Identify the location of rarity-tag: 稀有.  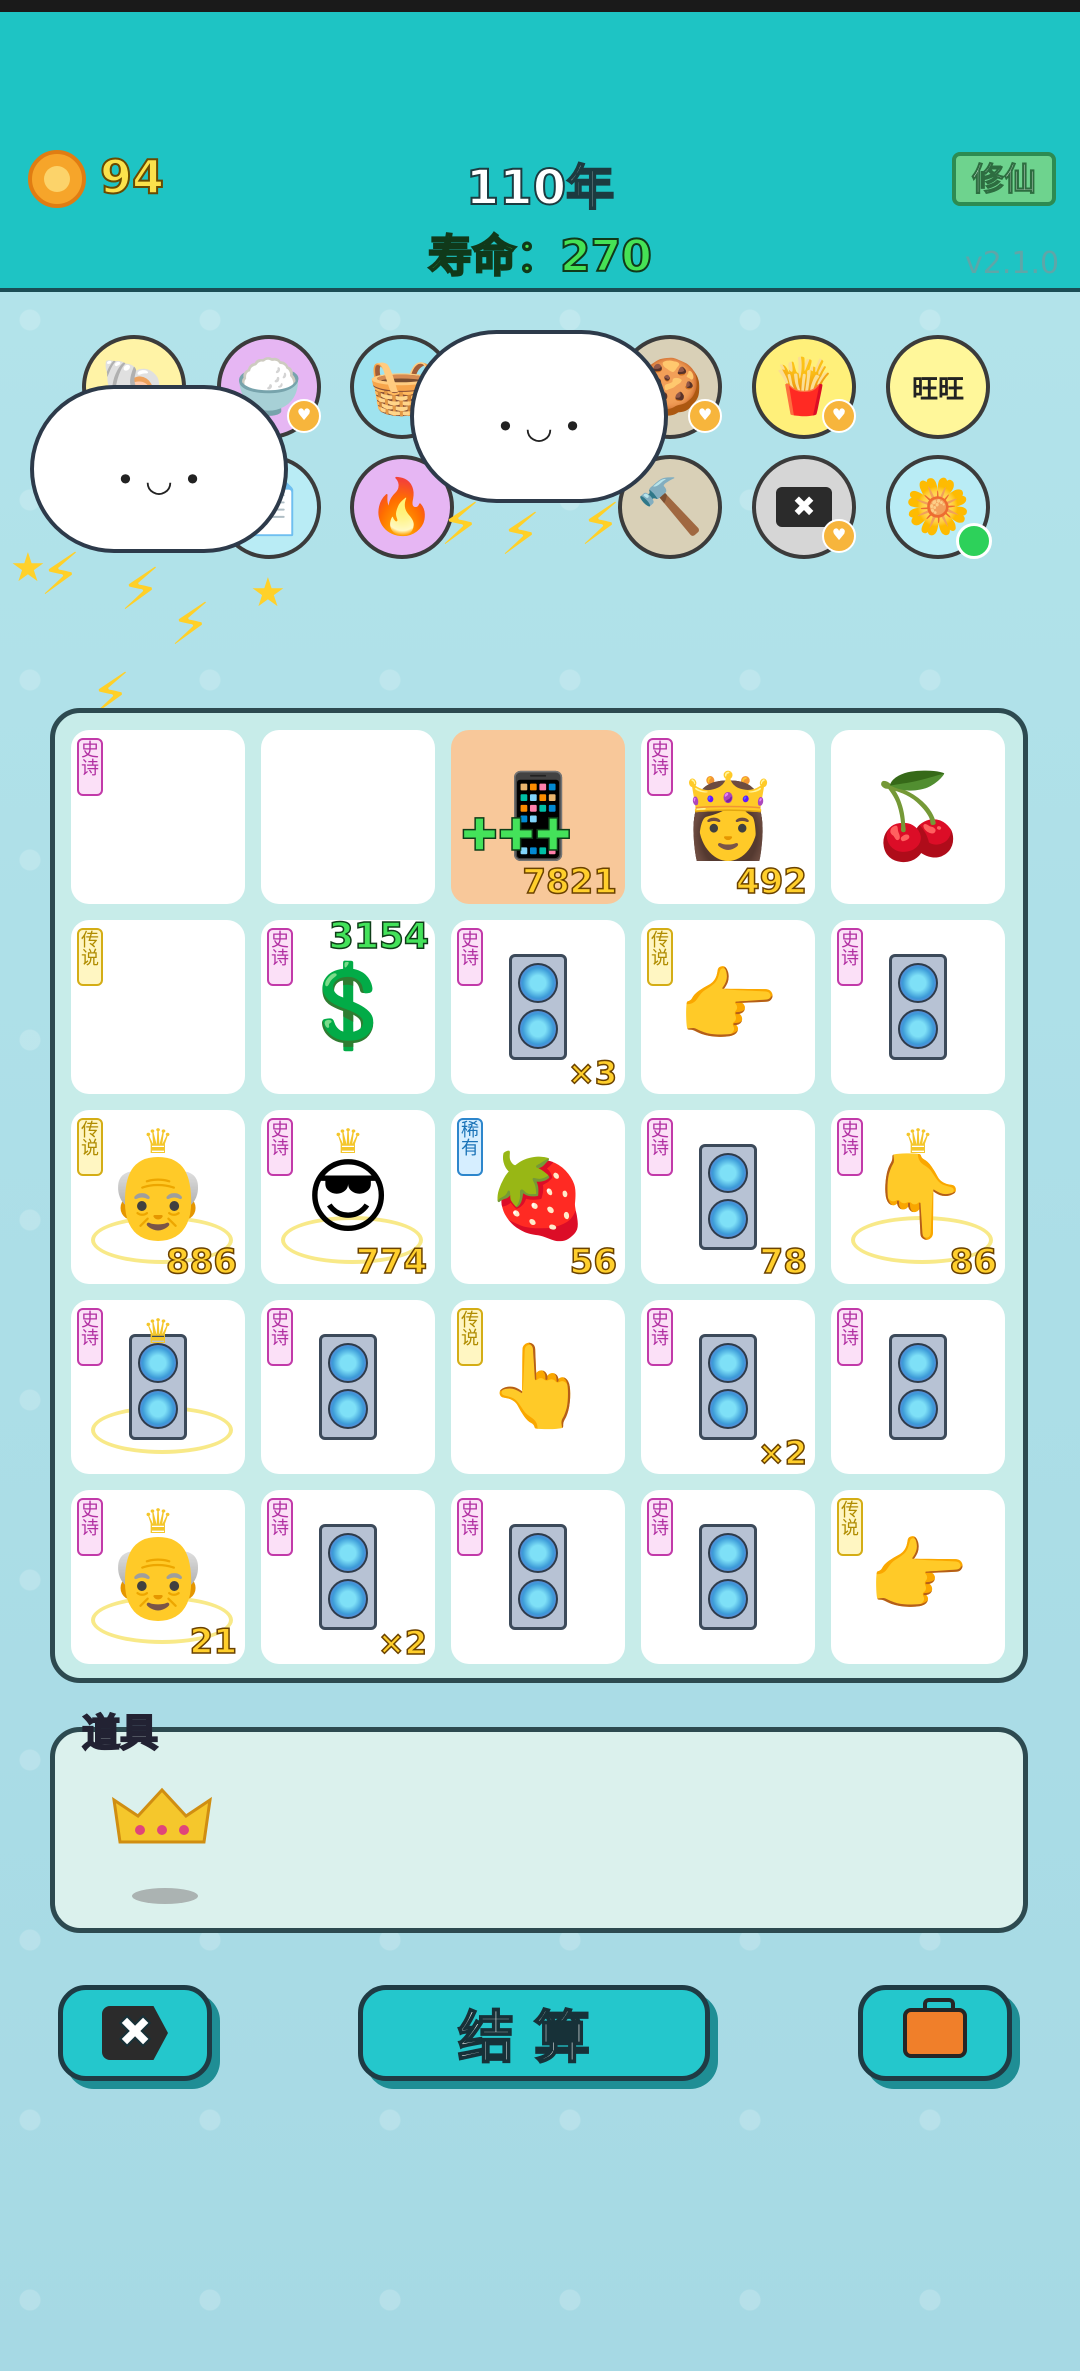
(470, 1147).